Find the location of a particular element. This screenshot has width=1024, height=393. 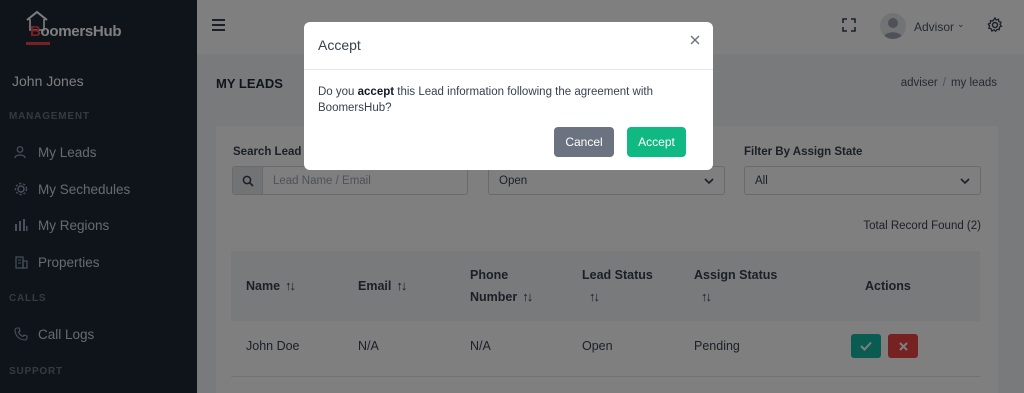

close-icon is located at coordinates (695, 40).